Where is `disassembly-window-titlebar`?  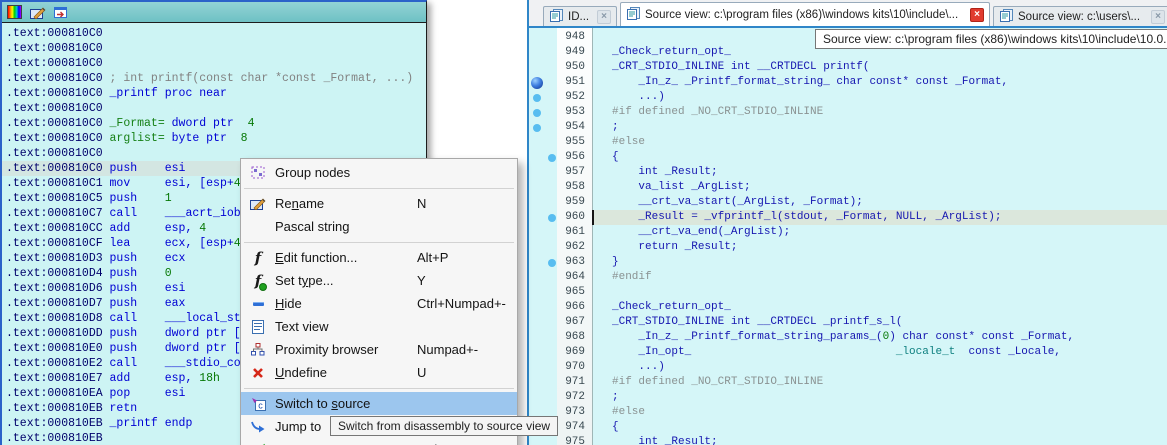 disassembly-window-titlebar is located at coordinates (214, 12).